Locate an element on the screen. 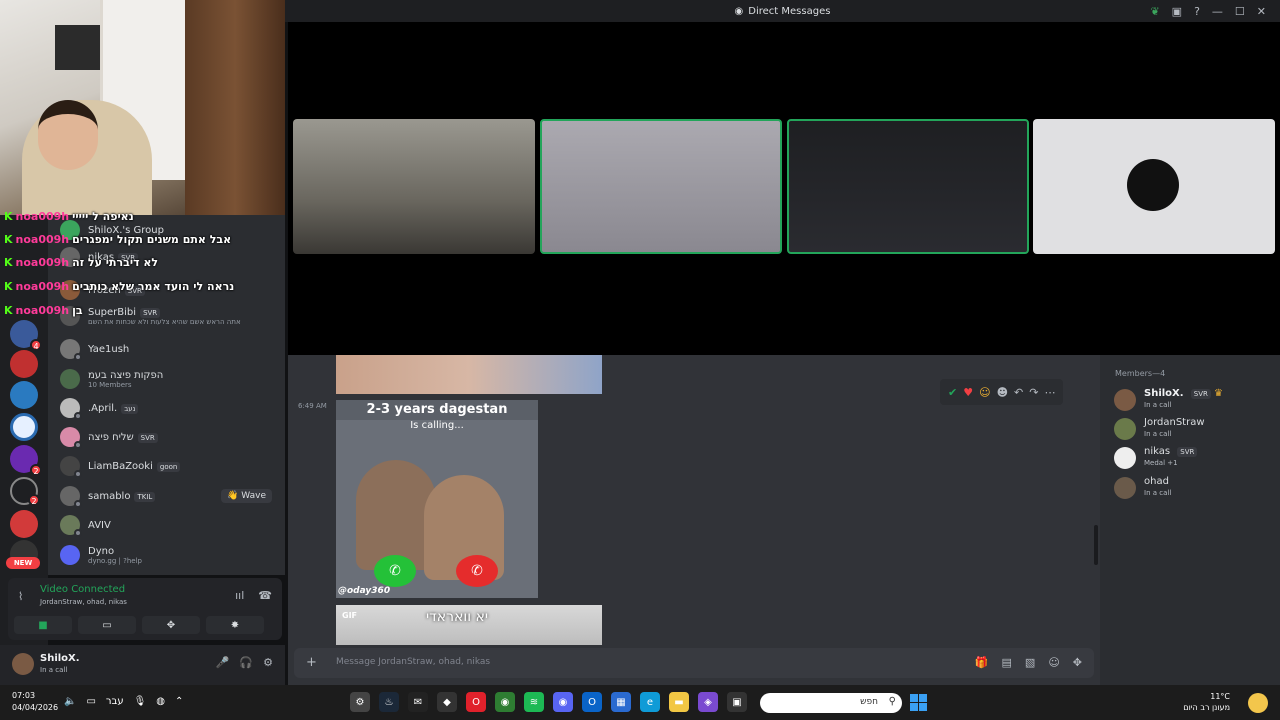  webcam-overlay is located at coordinates (142, 107).